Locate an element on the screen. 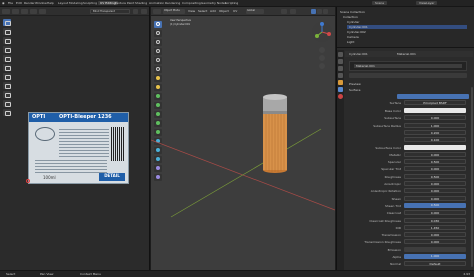 The height and width of the screenshot is (277, 474). render-tab-icon is located at coordinates (340, 61).